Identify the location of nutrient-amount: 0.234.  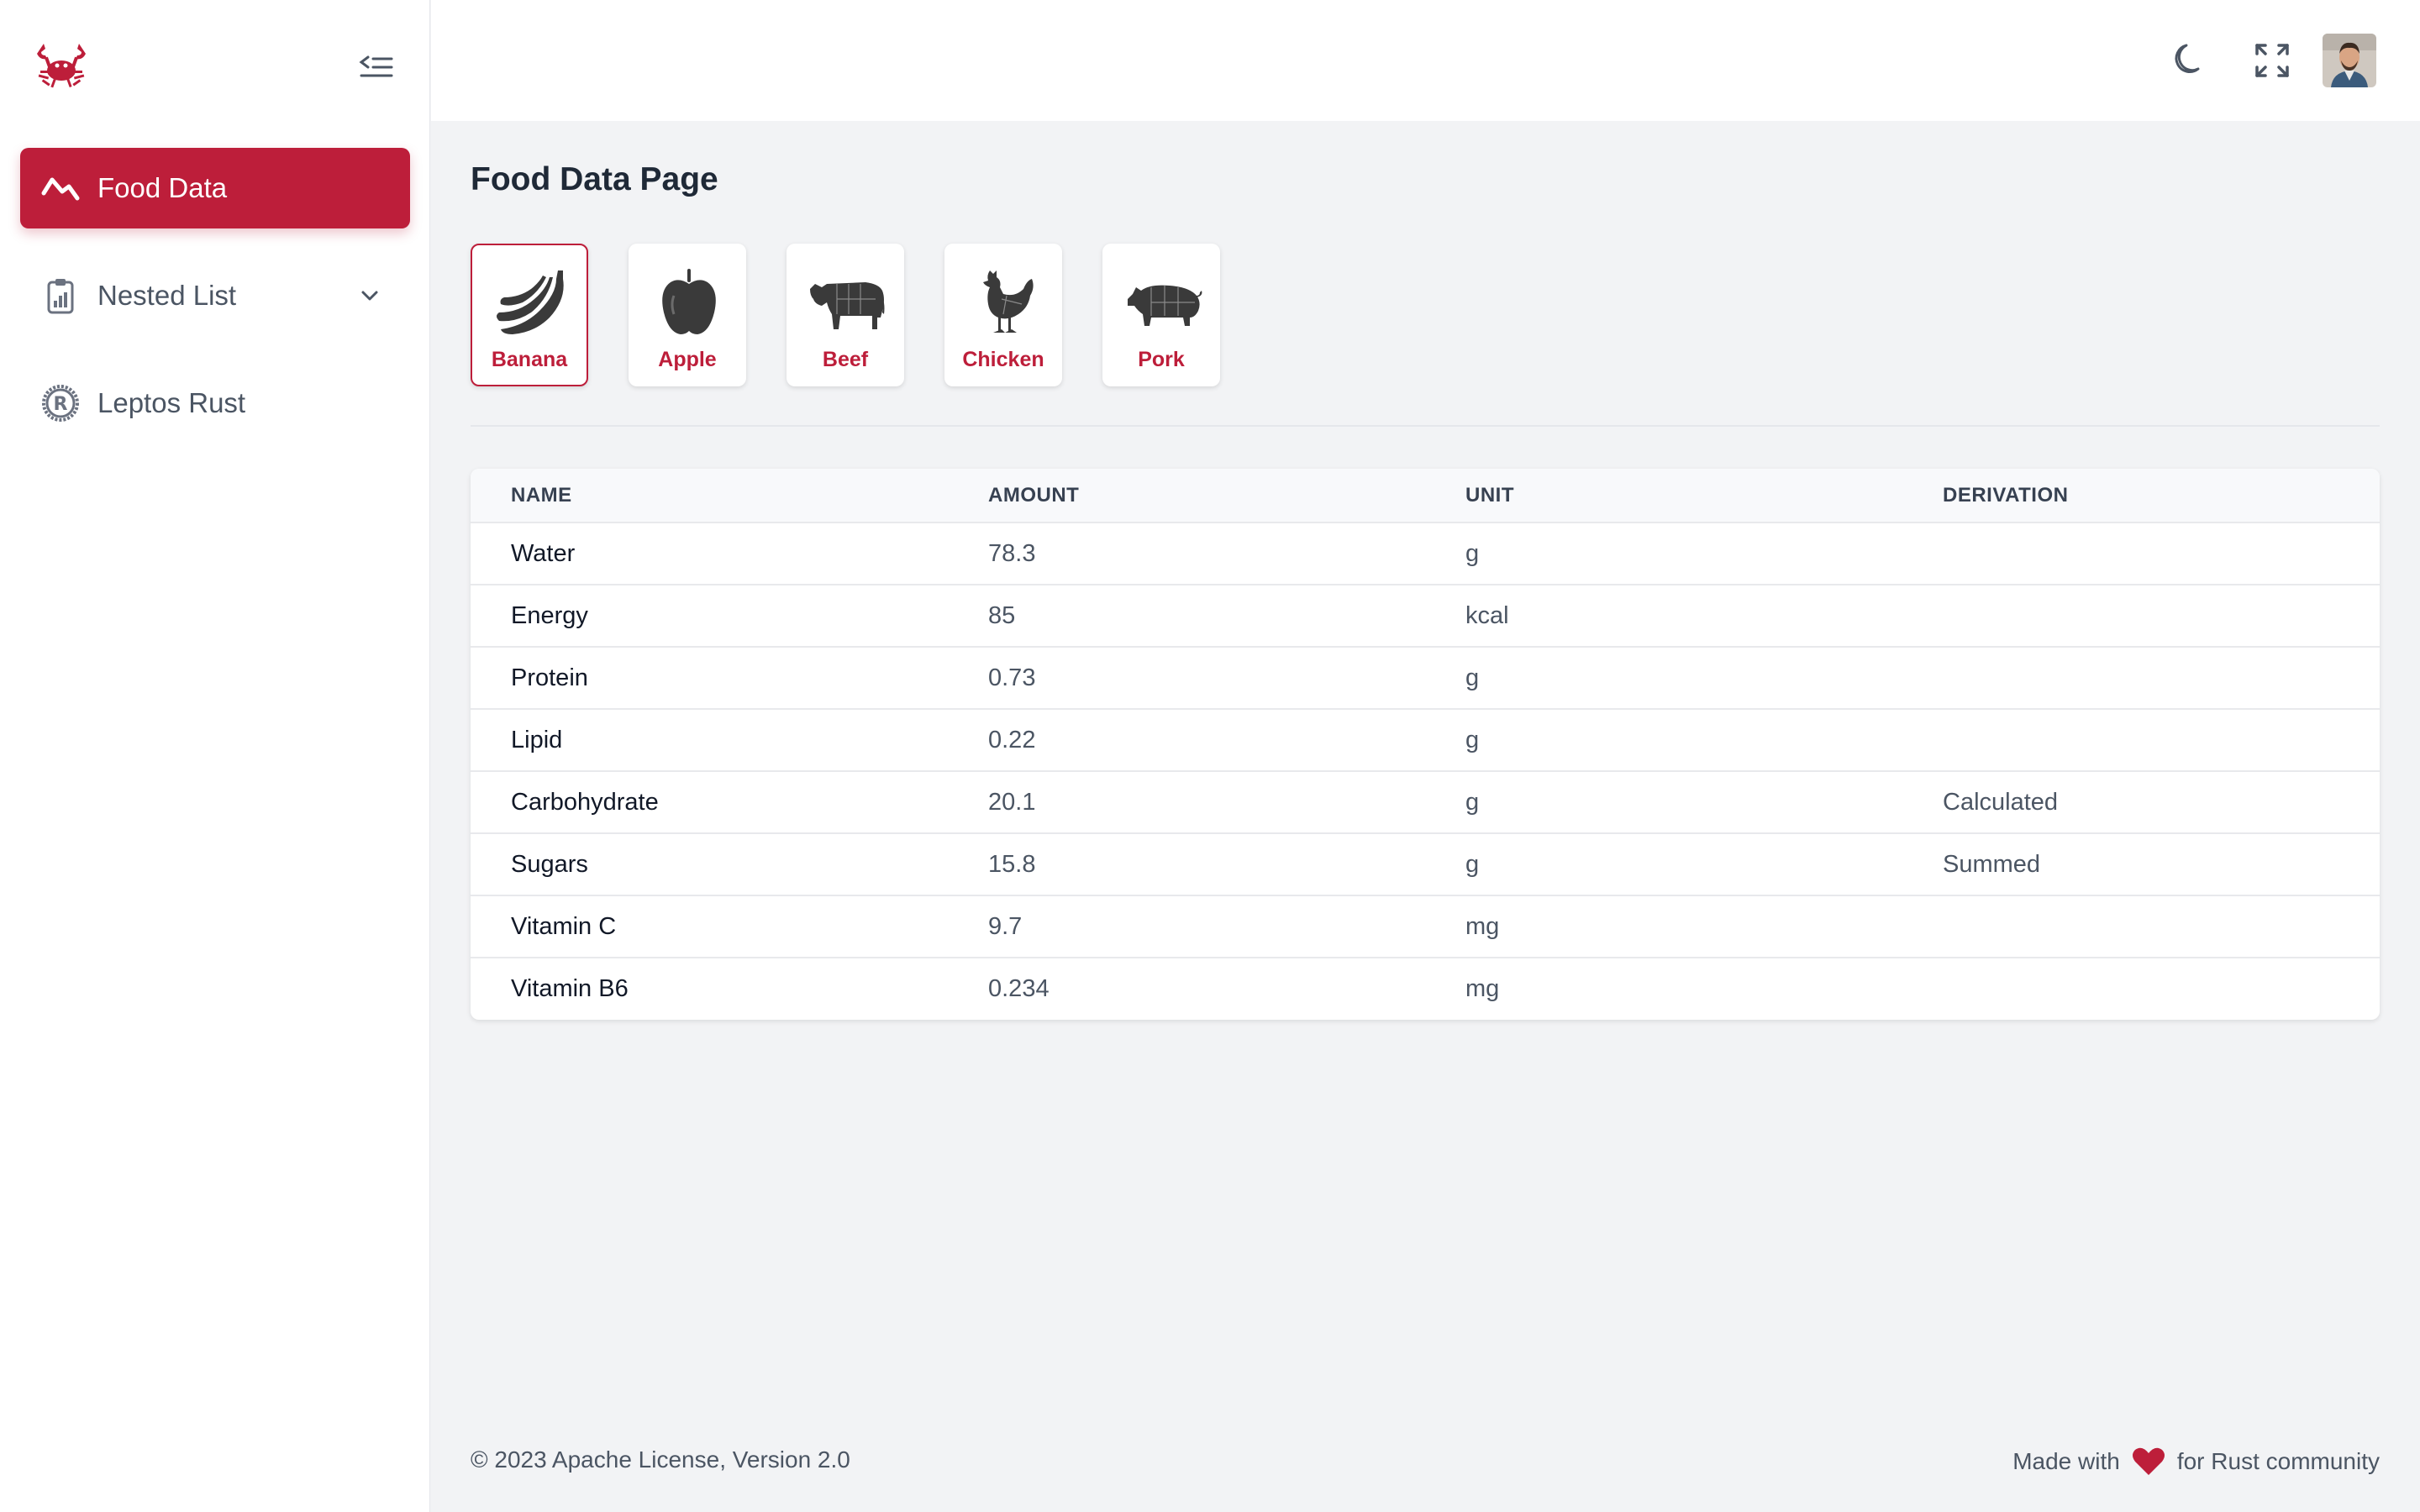
(1019, 988).